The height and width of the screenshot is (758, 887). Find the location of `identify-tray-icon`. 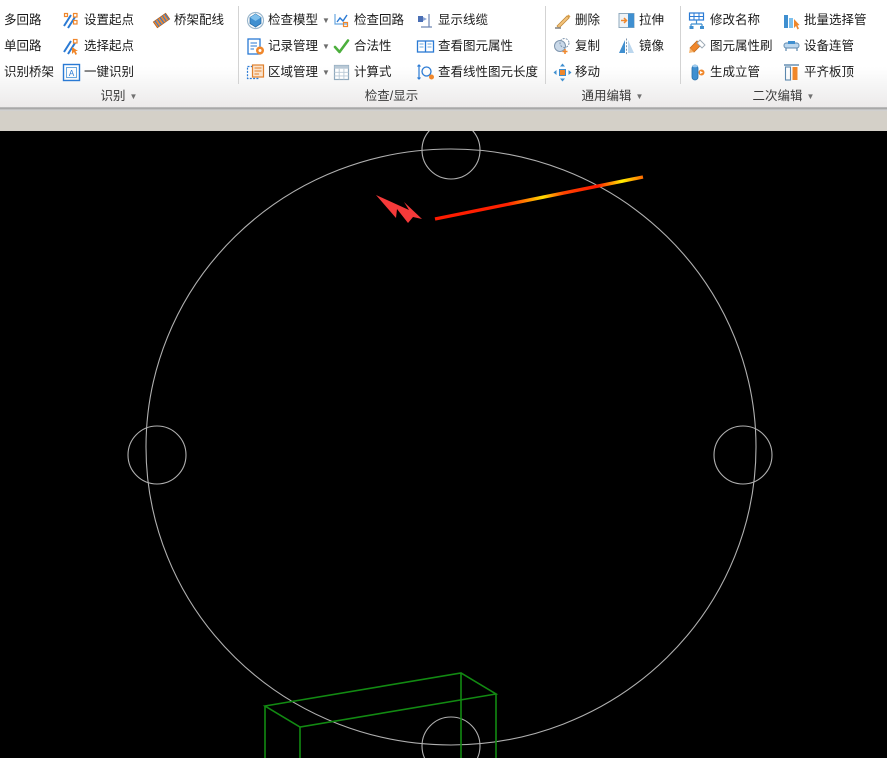

identify-tray-icon is located at coordinates (0, 72).